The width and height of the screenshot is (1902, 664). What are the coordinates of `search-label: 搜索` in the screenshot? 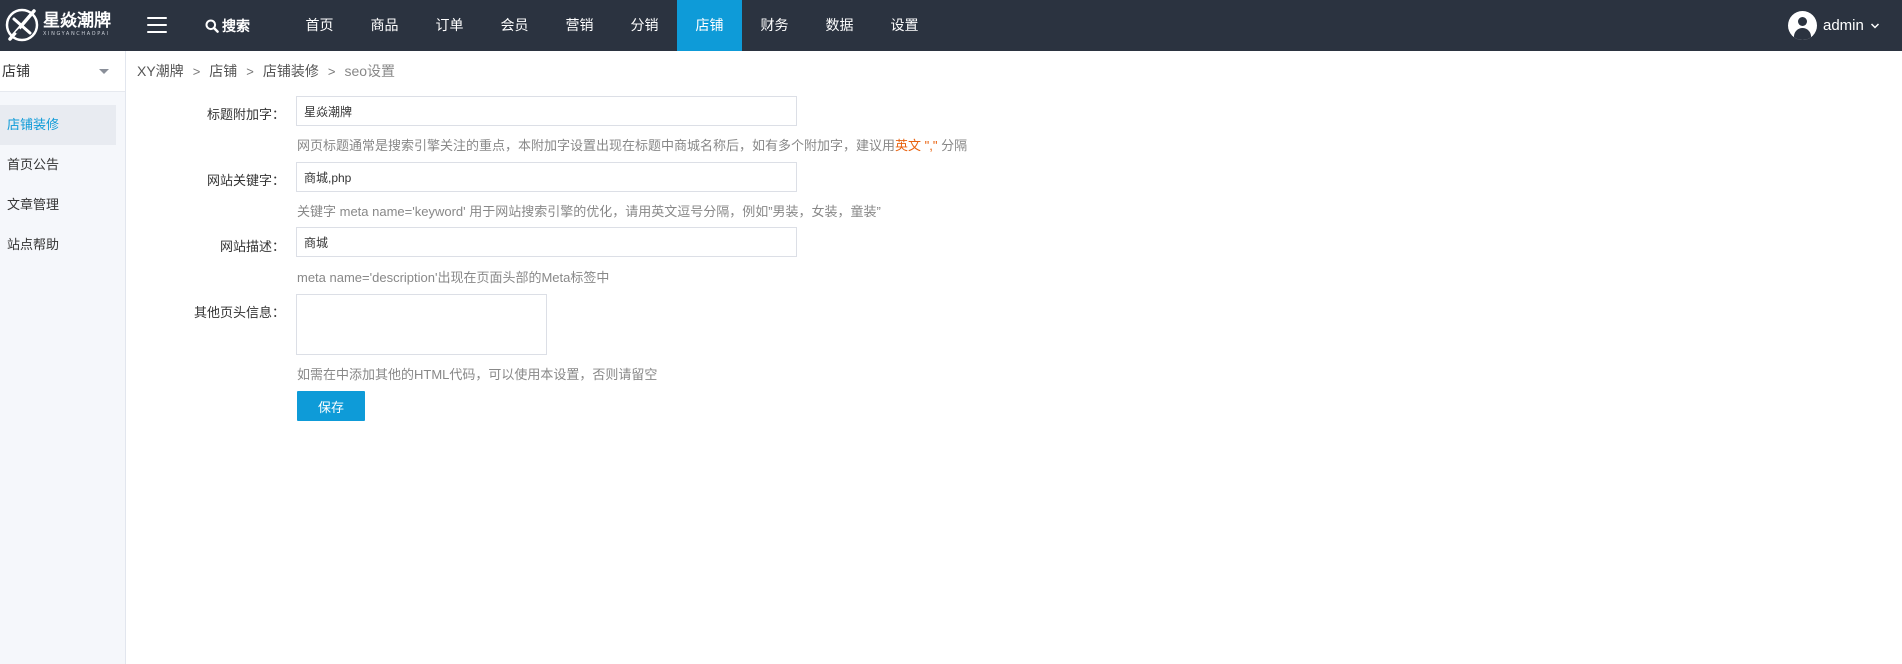 It's located at (236, 25).